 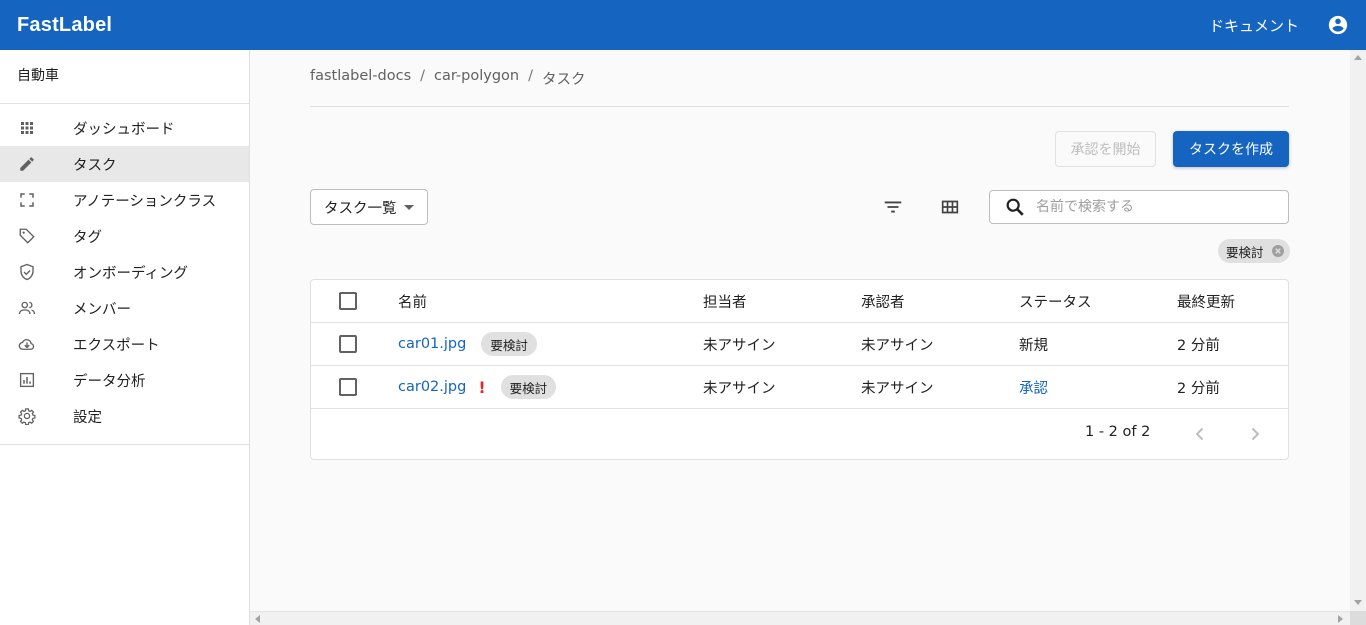 I want to click on sidebar-item-label: アノテーションクラス, so click(x=145, y=201).